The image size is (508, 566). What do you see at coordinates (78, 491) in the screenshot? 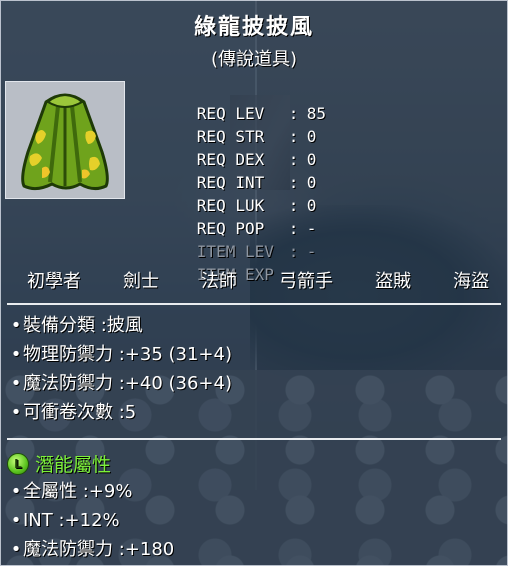
I see `potential-text: 全屬性 :+9%` at bounding box center [78, 491].